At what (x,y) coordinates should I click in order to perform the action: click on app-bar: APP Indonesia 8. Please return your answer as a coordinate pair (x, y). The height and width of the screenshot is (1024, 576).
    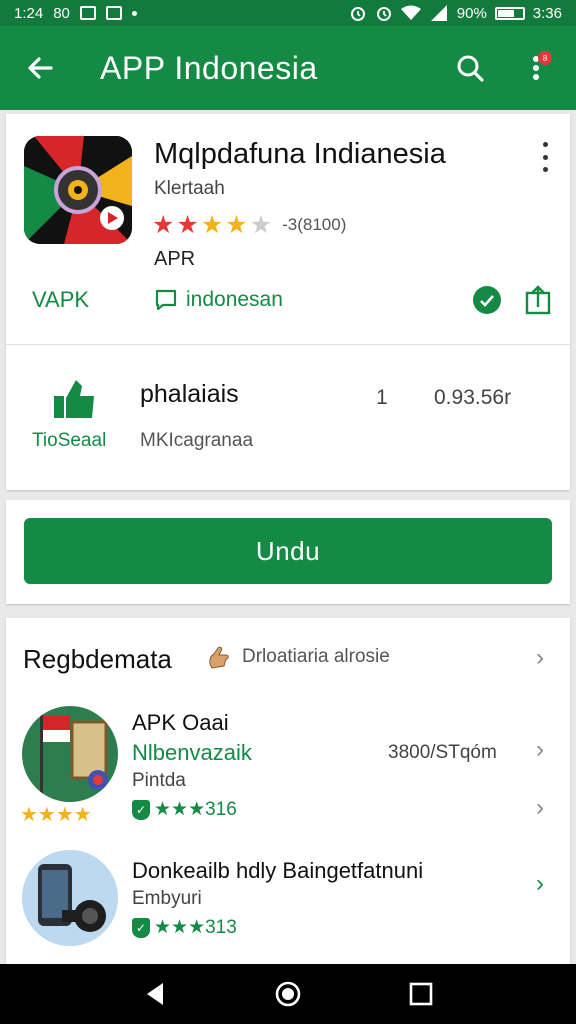
    Looking at the image, I should click on (288, 68).